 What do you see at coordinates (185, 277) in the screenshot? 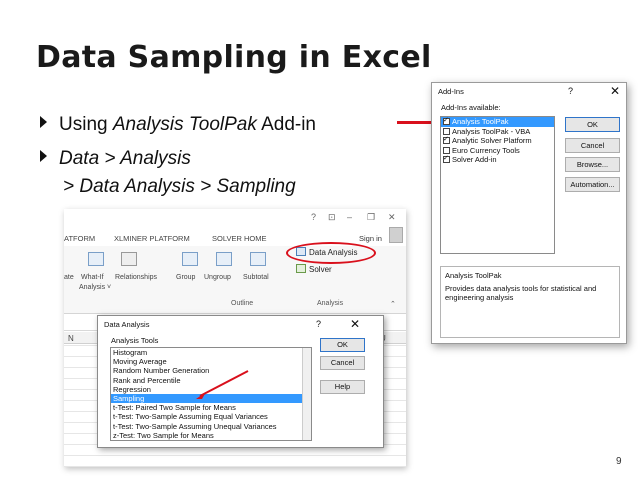
I see `group-button: Group` at bounding box center [185, 277].